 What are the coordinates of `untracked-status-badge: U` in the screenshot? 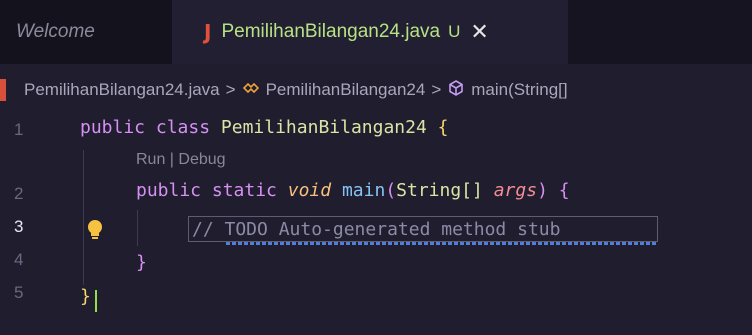 It's located at (454, 31).